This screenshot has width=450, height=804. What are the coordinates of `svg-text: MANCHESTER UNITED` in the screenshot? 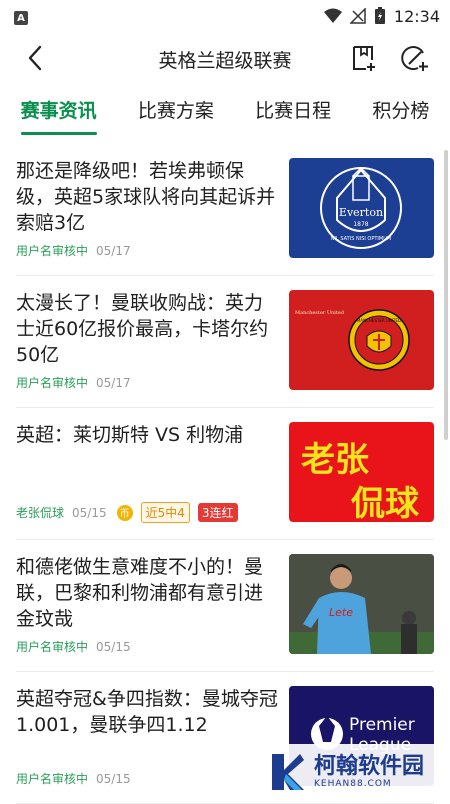 It's located at (379, 320).